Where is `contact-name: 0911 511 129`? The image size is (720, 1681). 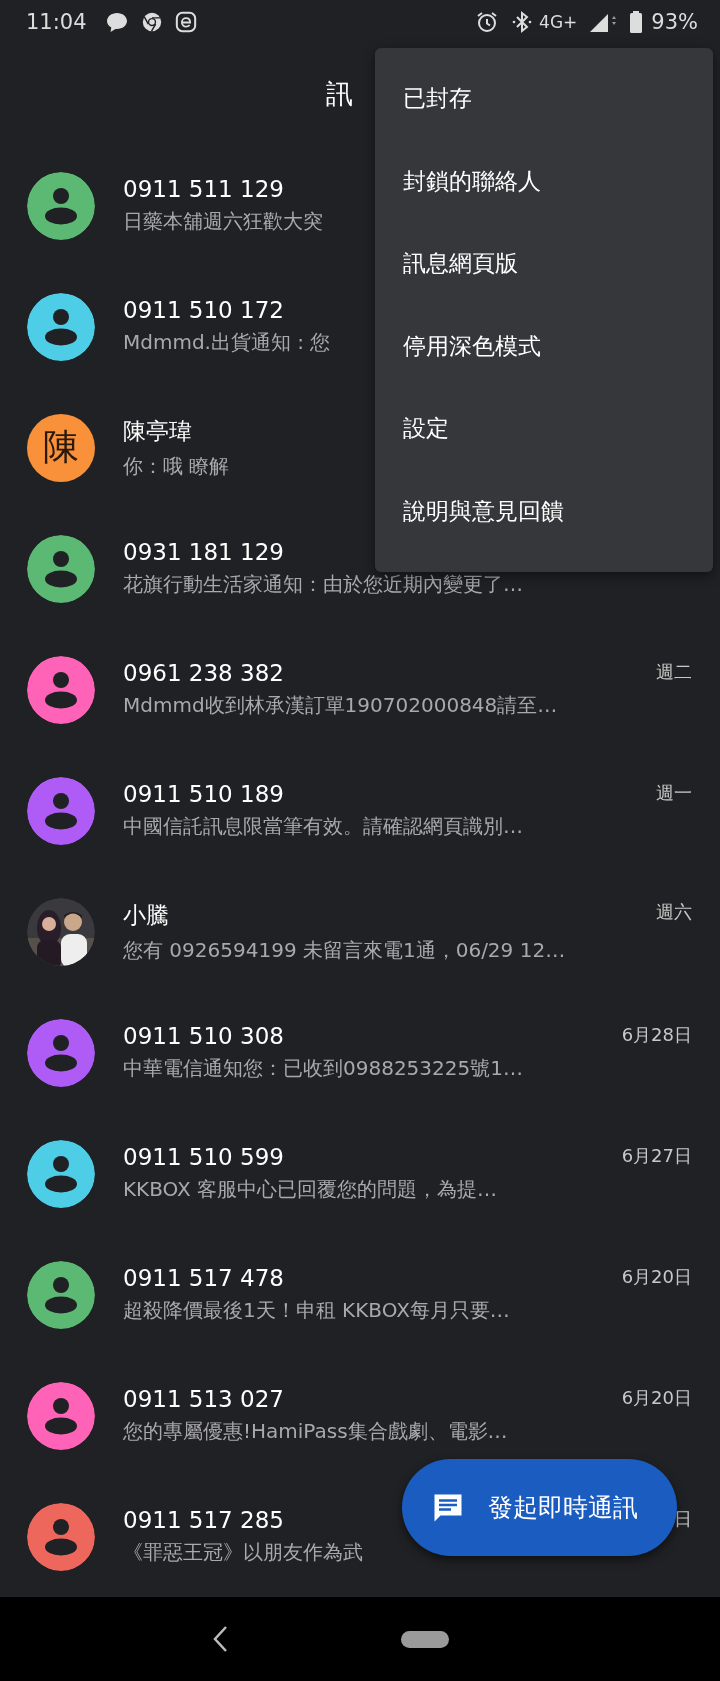 contact-name: 0911 511 129 is located at coordinates (203, 189).